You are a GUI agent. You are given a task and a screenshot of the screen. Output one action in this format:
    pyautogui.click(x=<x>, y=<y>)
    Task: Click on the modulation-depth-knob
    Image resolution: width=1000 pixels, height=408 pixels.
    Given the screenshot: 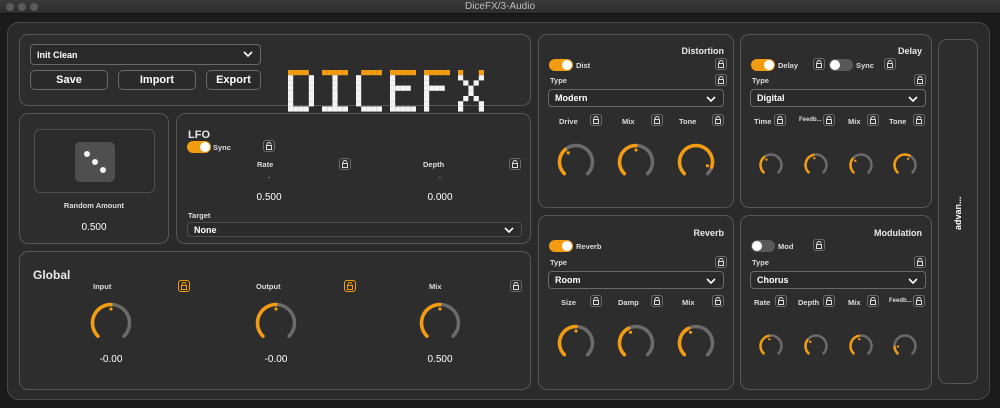 What is the action you would take?
    pyautogui.click(x=816, y=346)
    